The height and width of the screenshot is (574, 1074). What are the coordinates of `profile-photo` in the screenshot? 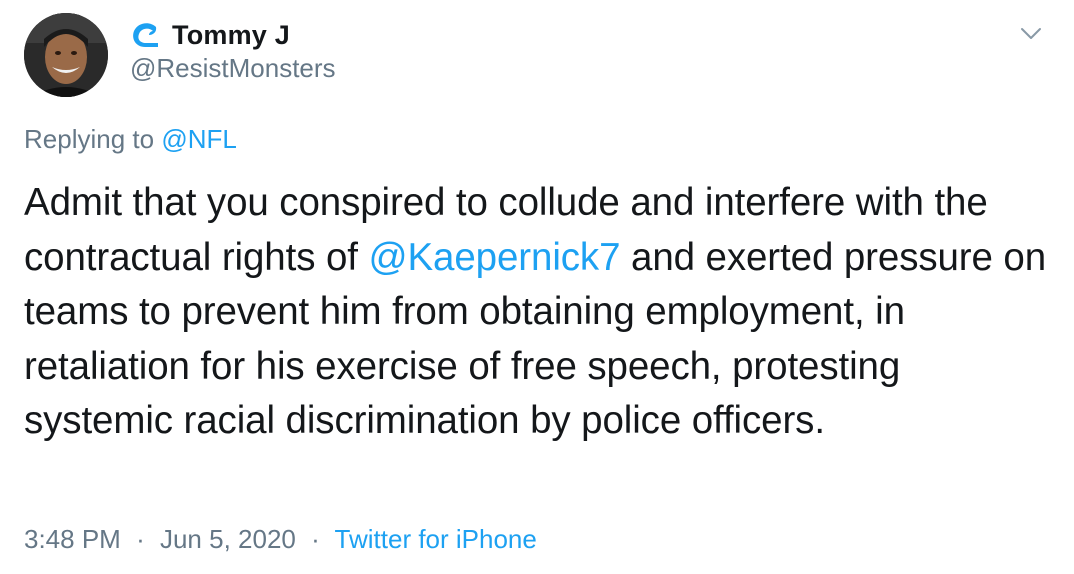 It's located at (66, 55).